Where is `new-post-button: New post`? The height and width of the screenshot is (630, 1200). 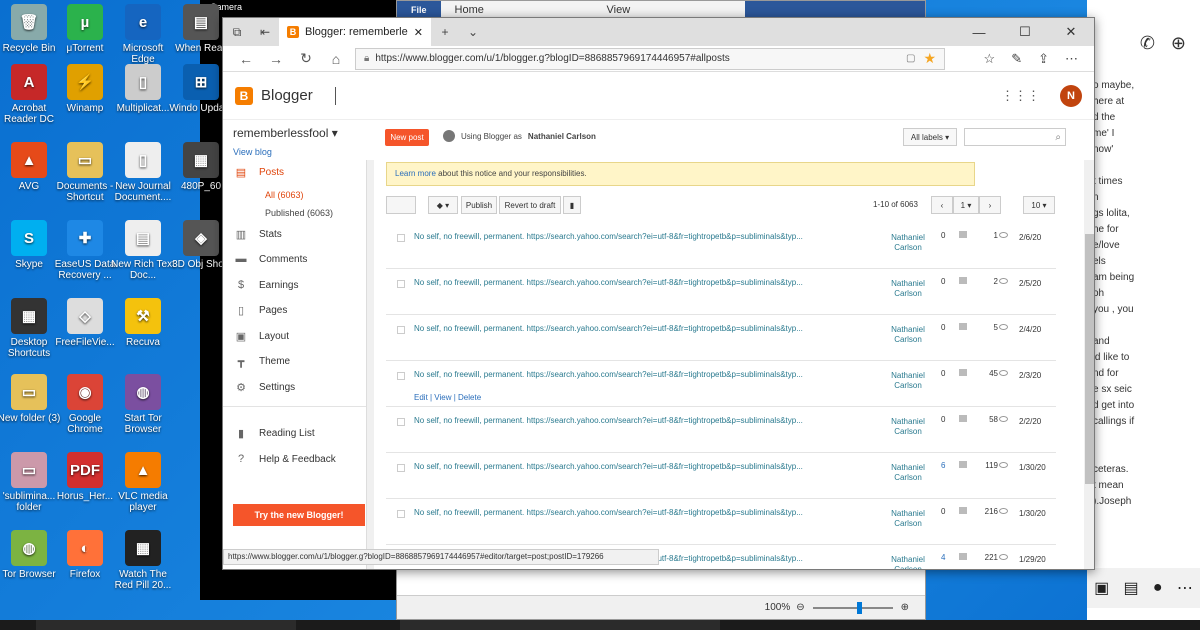 new-post-button: New post is located at coordinates (407, 137).